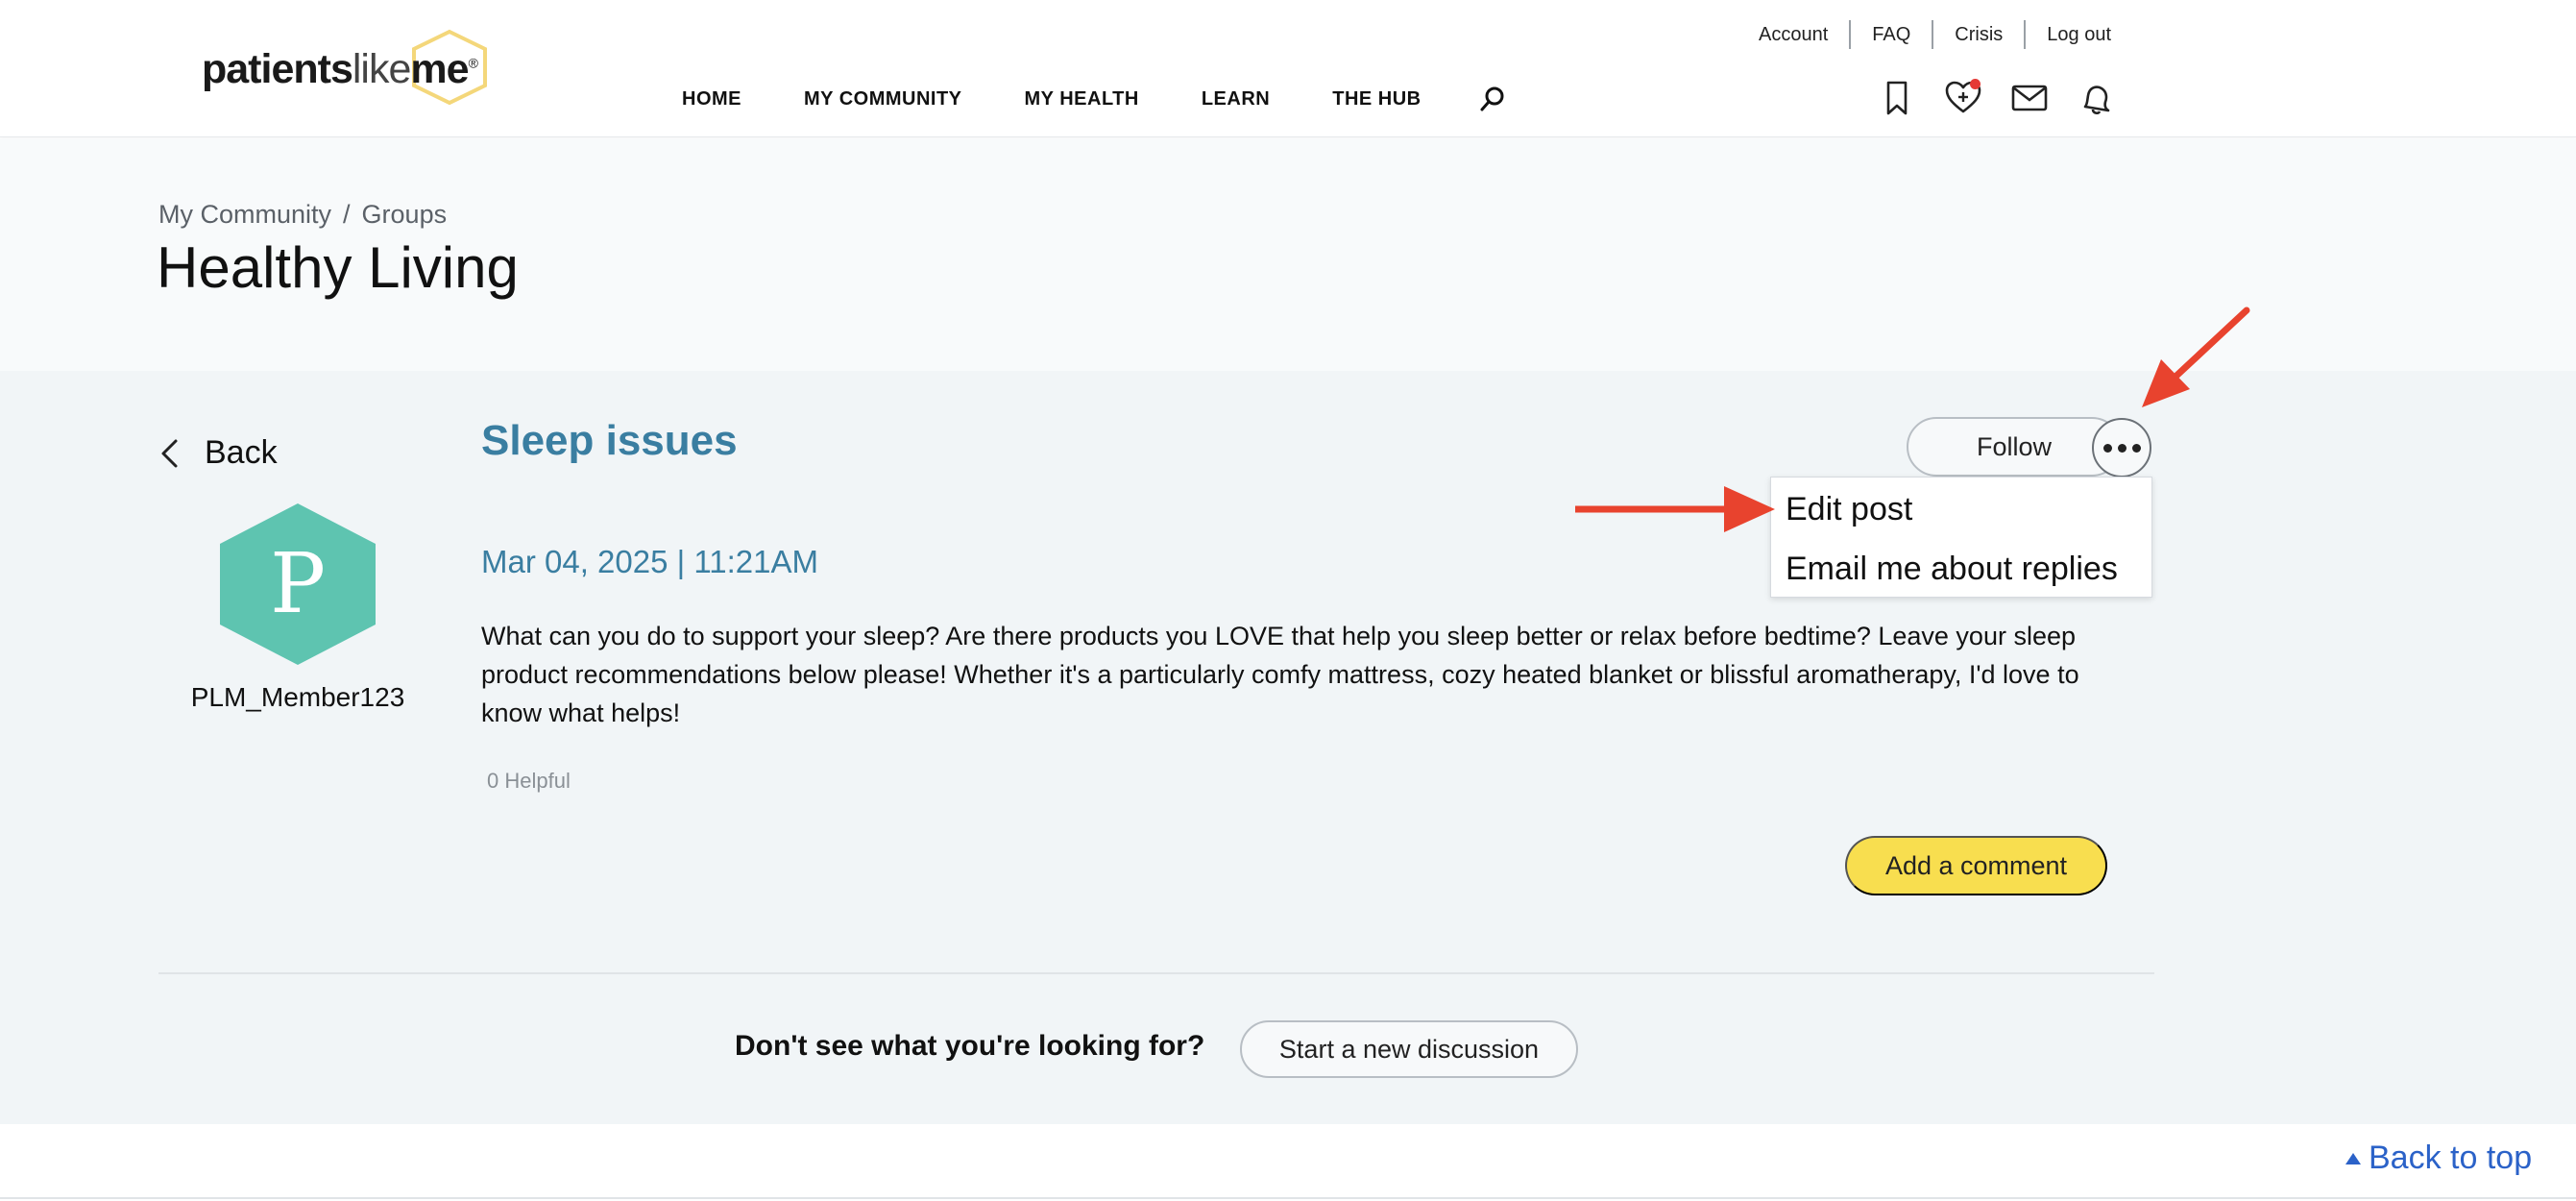 This screenshot has width=2576, height=1201. I want to click on back-to-top-label: Back to top, so click(2451, 1158).